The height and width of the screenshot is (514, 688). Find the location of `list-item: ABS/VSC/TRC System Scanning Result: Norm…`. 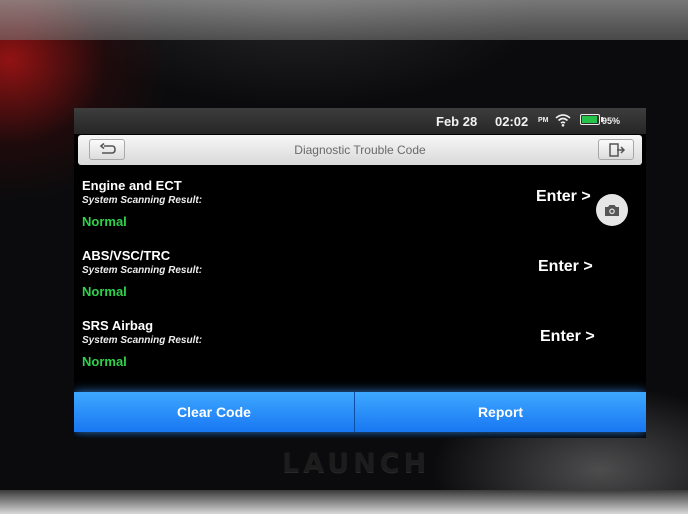

list-item: ABS/VSC/TRC System Scanning Result: Norm… is located at coordinates (360, 274).